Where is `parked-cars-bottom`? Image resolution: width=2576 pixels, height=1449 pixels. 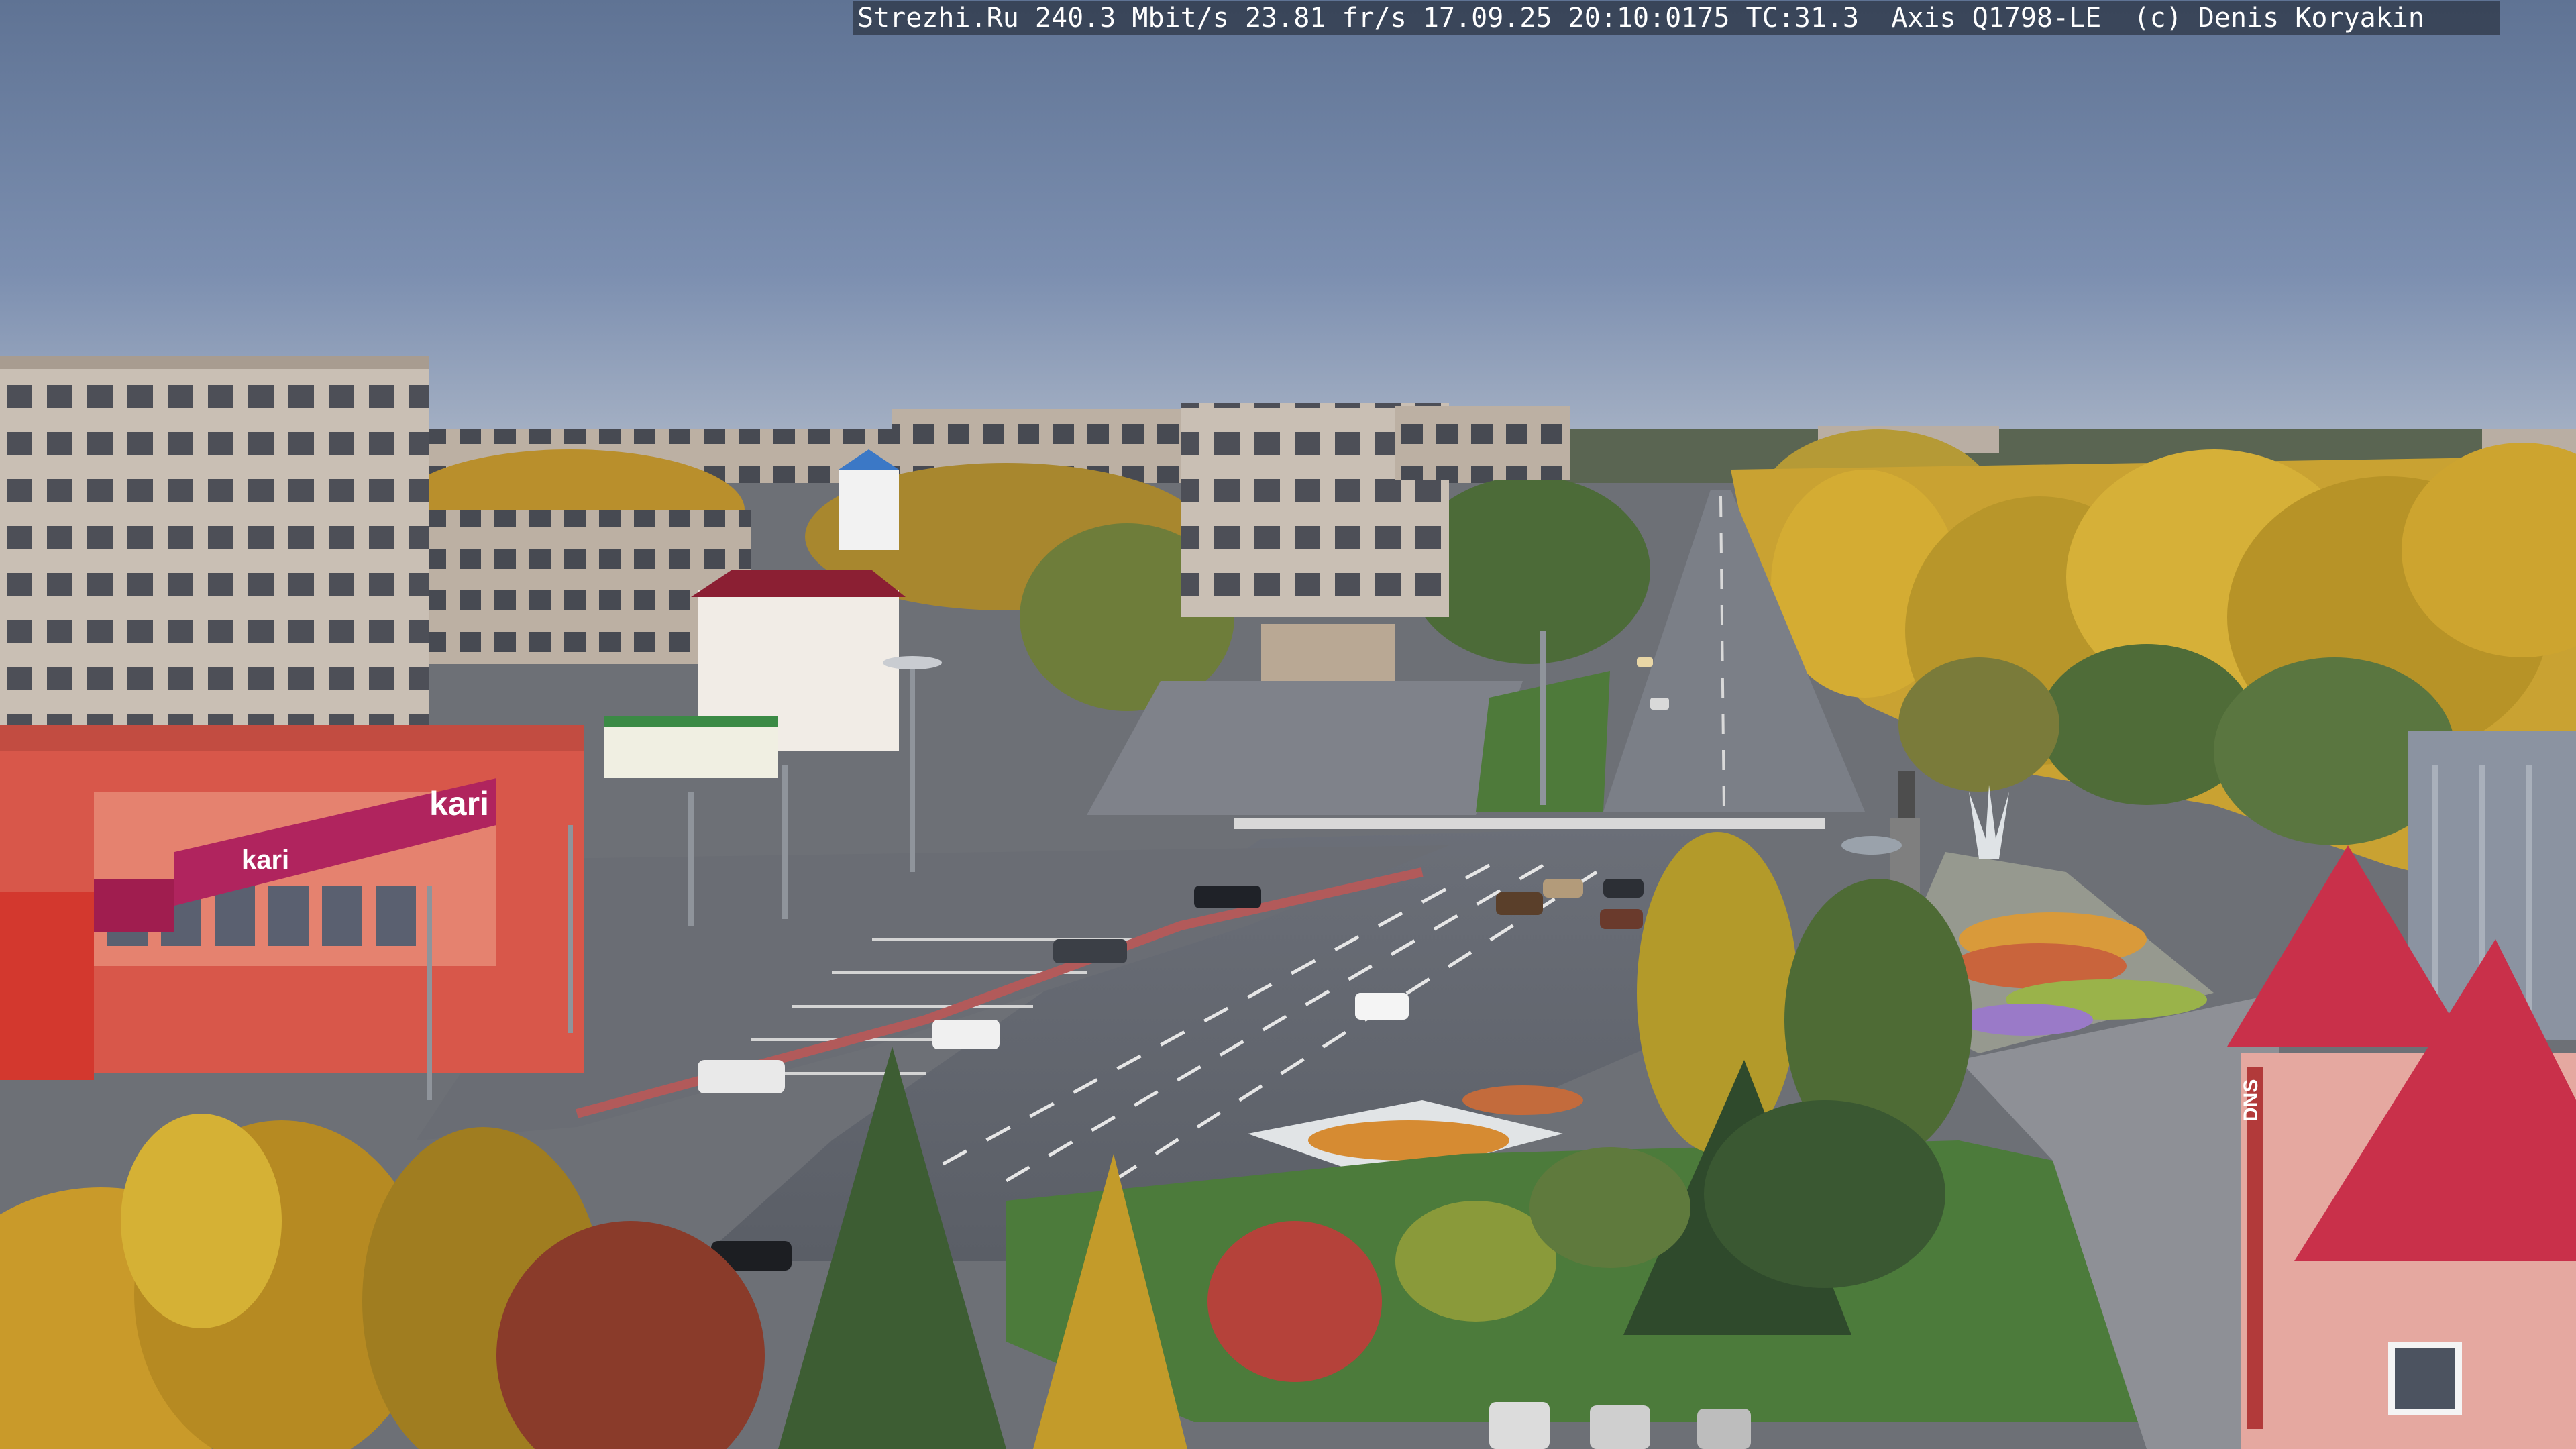 parked-cars-bottom is located at coordinates (1620, 1425).